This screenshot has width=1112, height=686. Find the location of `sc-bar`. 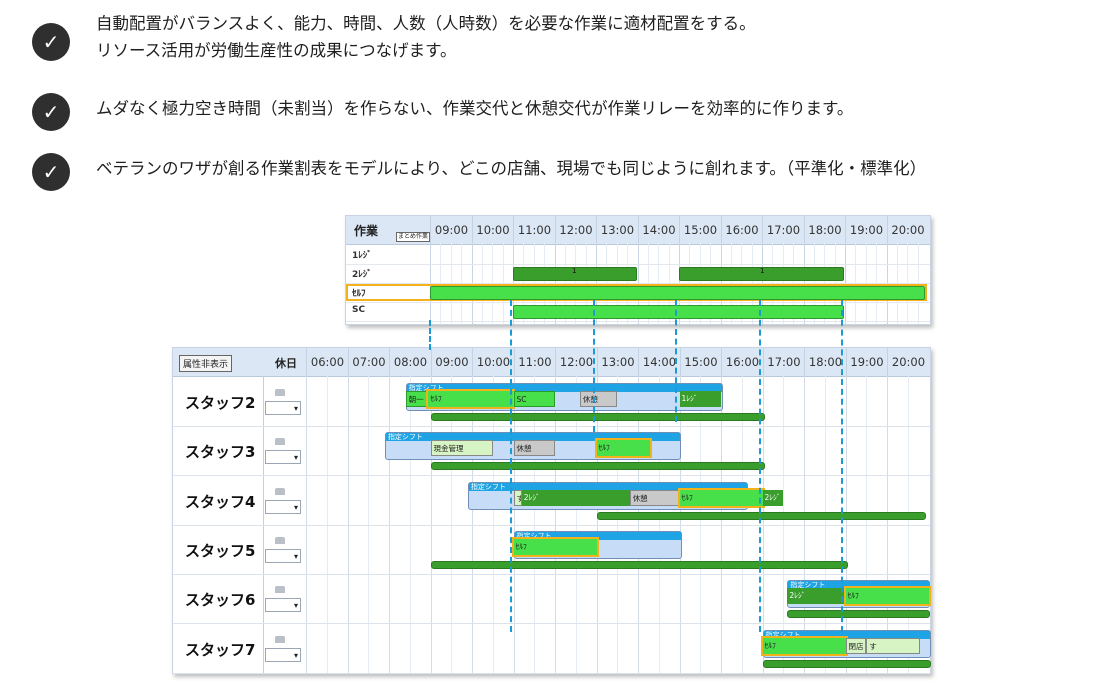

sc-bar is located at coordinates (678, 312).